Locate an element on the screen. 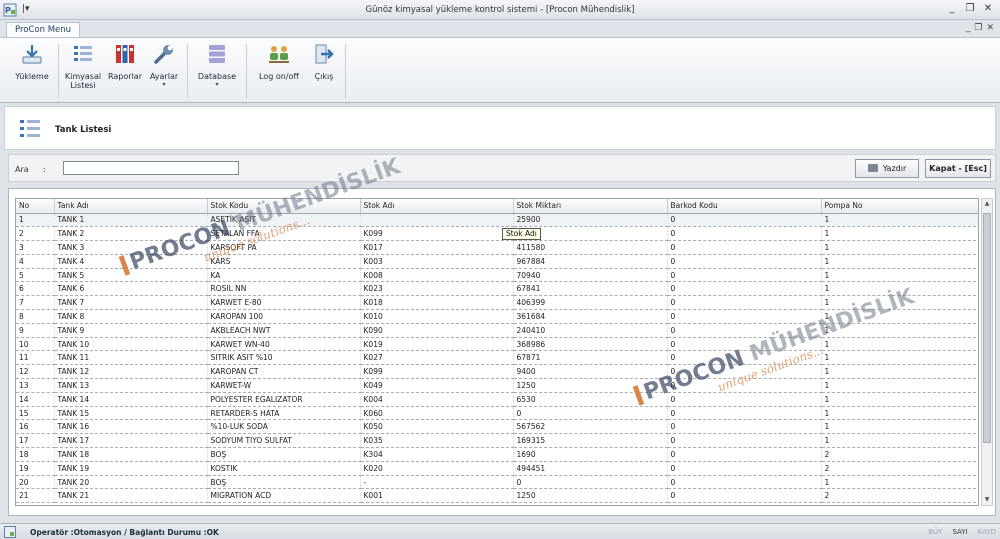 The height and width of the screenshot is (539, 1000). yukleme-button: Yükleme is located at coordinates (32, 70).